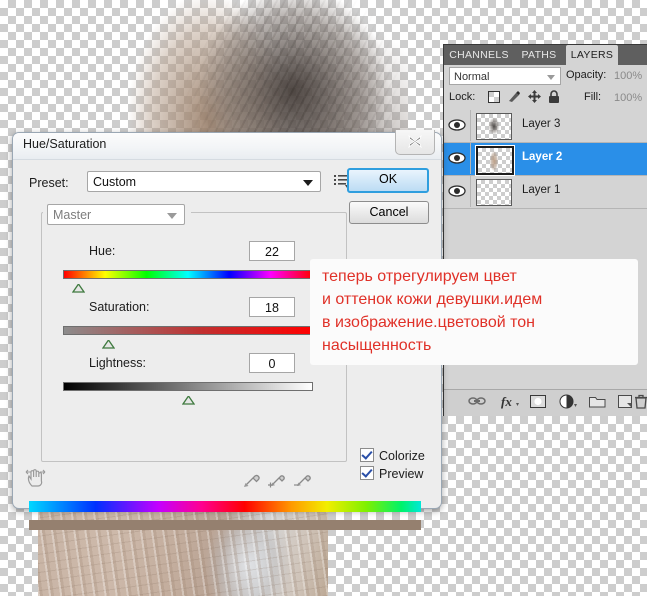 The height and width of the screenshot is (596, 647). I want to click on close-button, so click(415, 142).